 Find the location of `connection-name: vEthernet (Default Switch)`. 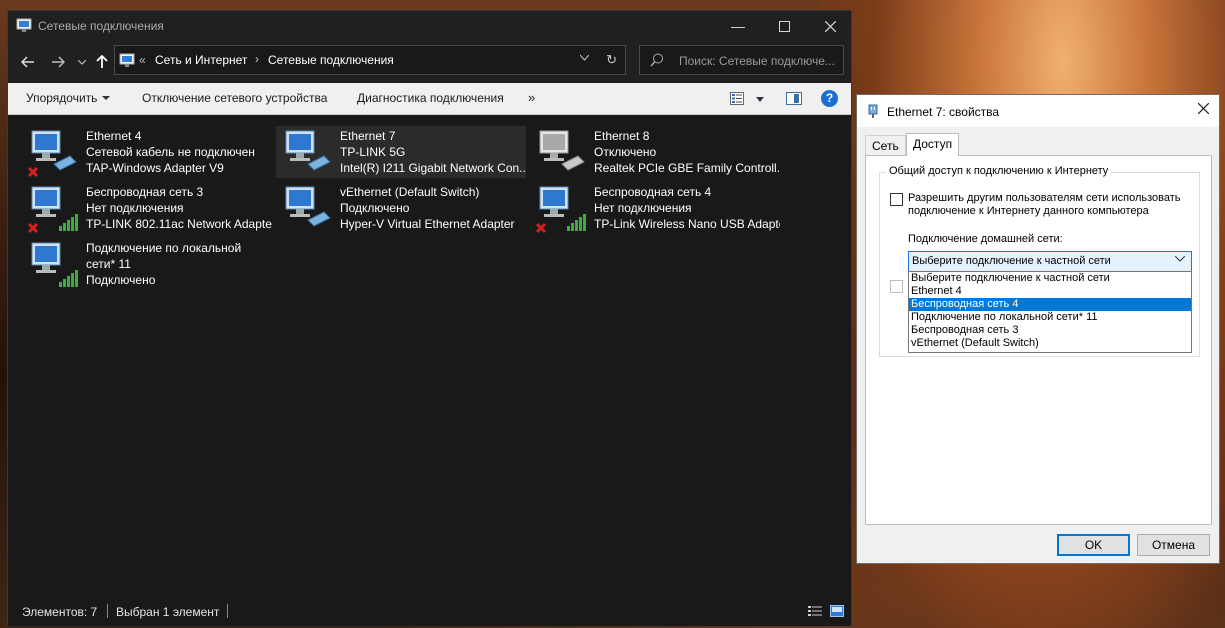

connection-name: vEthernet (Default Switch) is located at coordinates (410, 192).